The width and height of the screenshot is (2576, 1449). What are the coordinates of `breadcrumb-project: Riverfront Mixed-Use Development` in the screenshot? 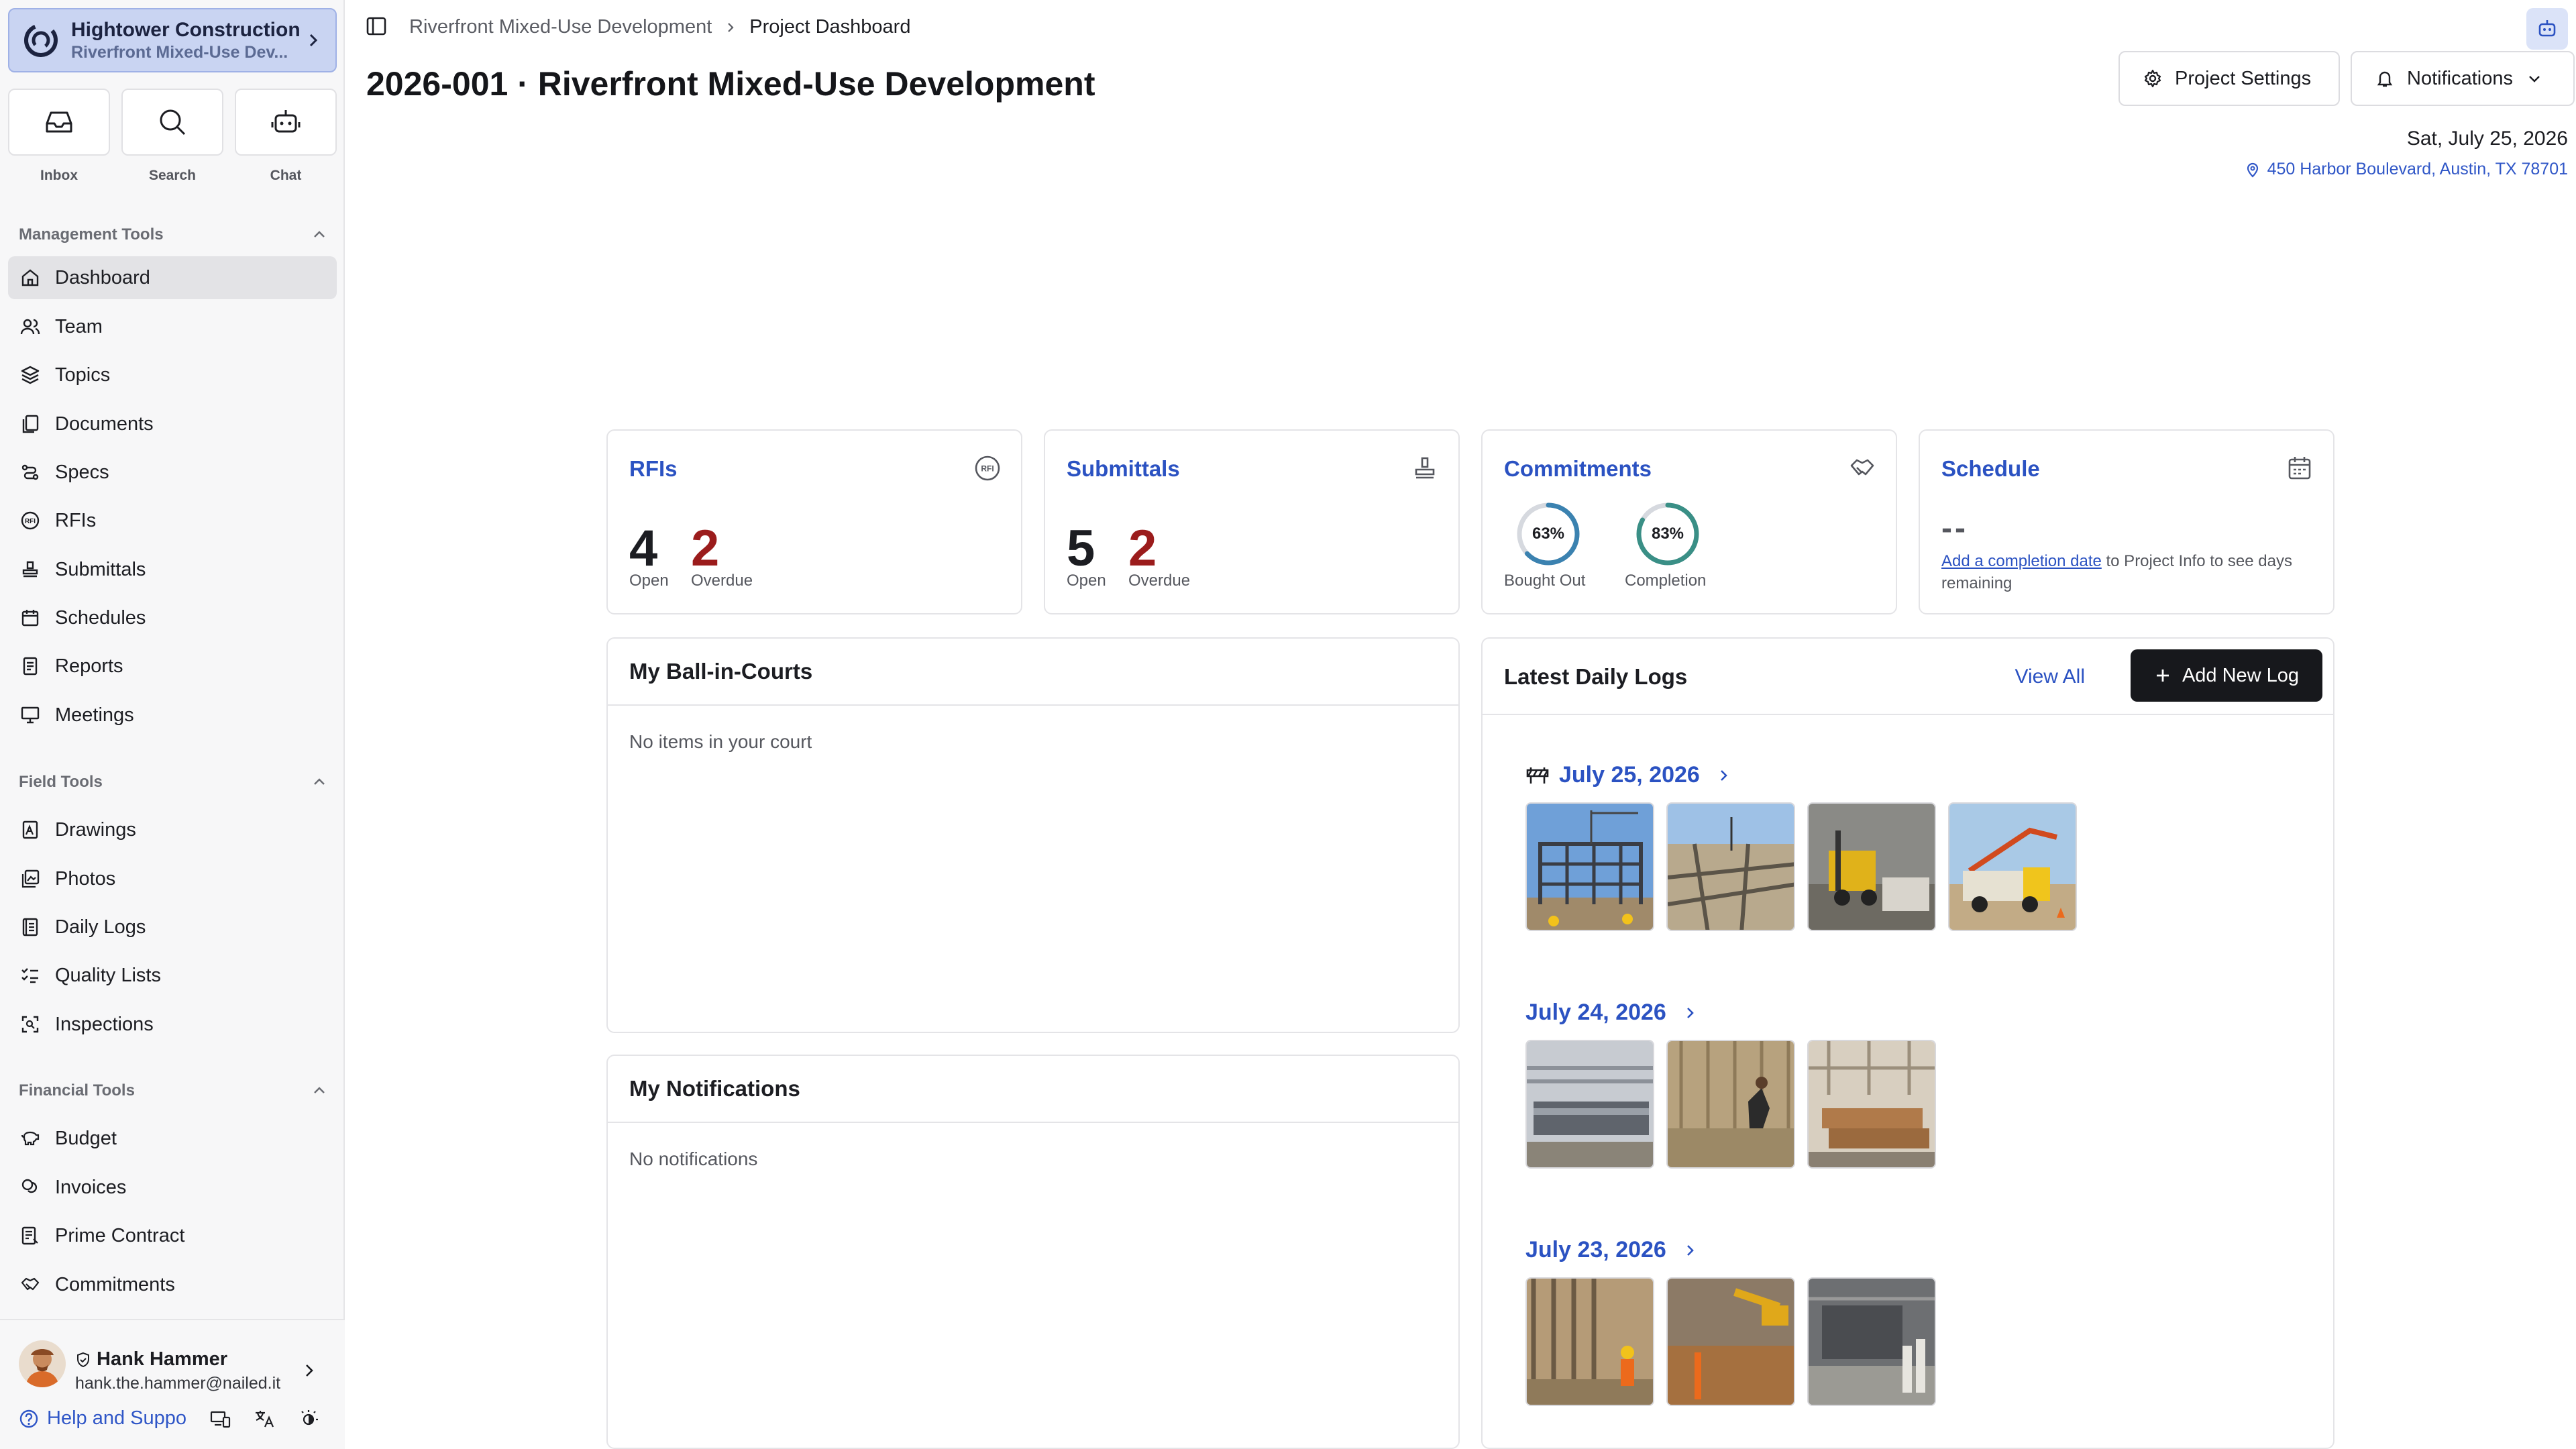 It's located at (560, 27).